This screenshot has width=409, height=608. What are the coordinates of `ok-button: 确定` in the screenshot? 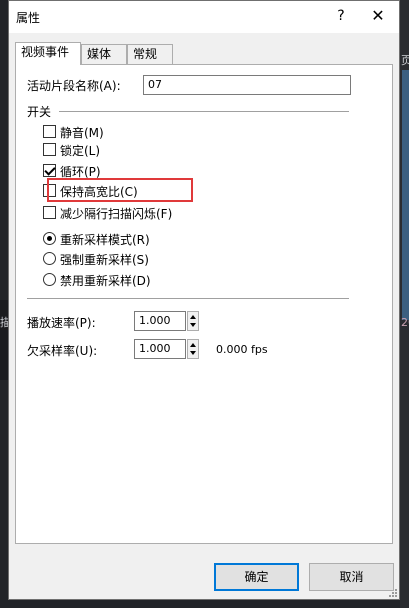 It's located at (256, 577).